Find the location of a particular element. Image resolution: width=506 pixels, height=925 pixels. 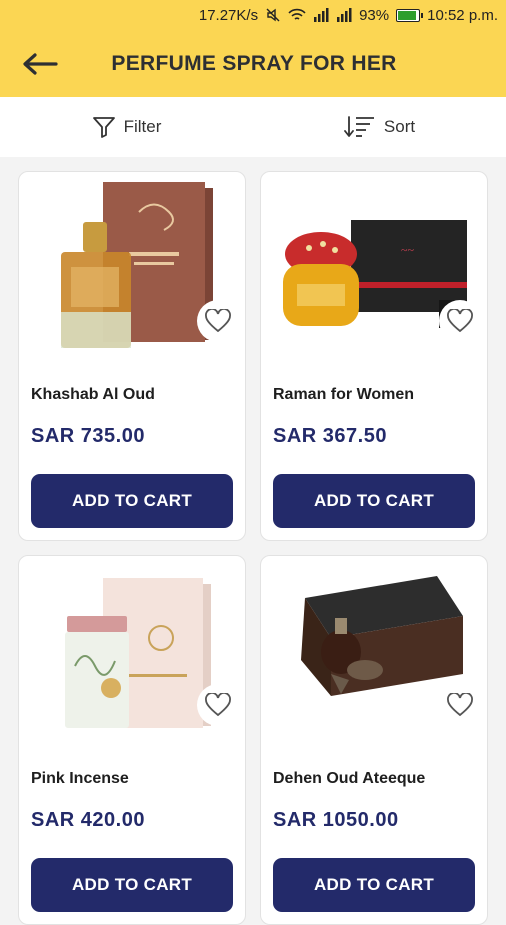

sort-icon is located at coordinates (359, 126).